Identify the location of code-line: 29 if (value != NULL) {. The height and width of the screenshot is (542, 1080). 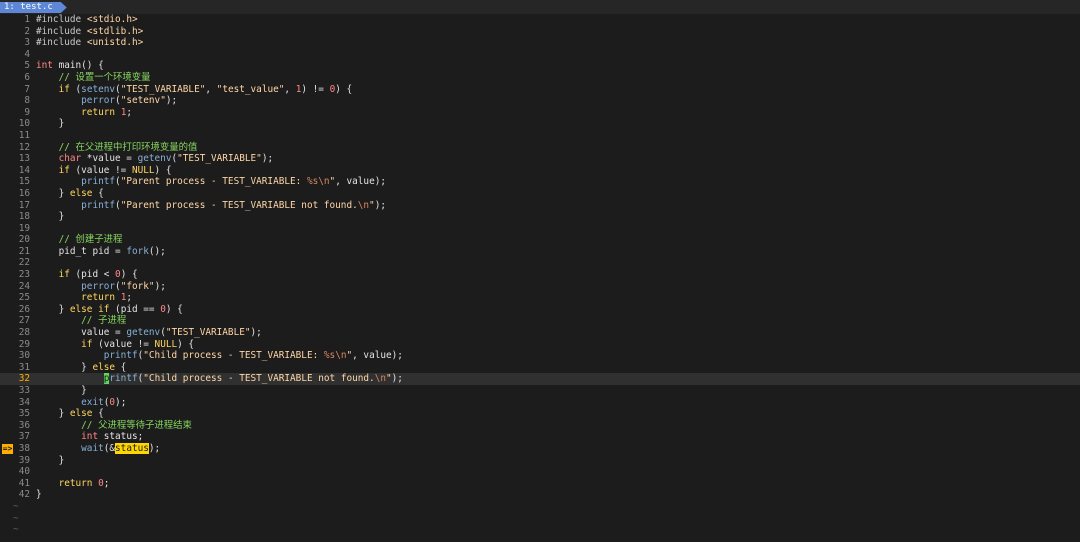
(540, 345).